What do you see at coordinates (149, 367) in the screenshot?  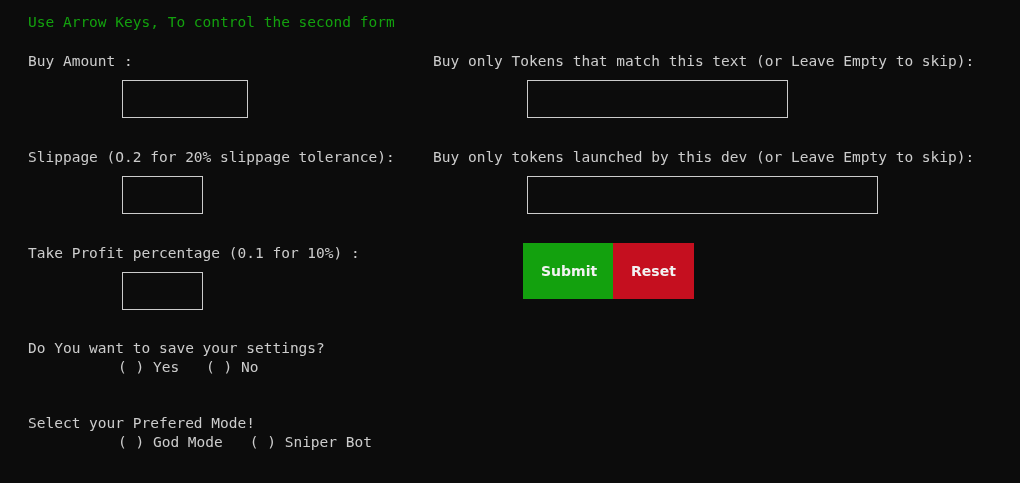 I see `radio-option: ( ) Yes` at bounding box center [149, 367].